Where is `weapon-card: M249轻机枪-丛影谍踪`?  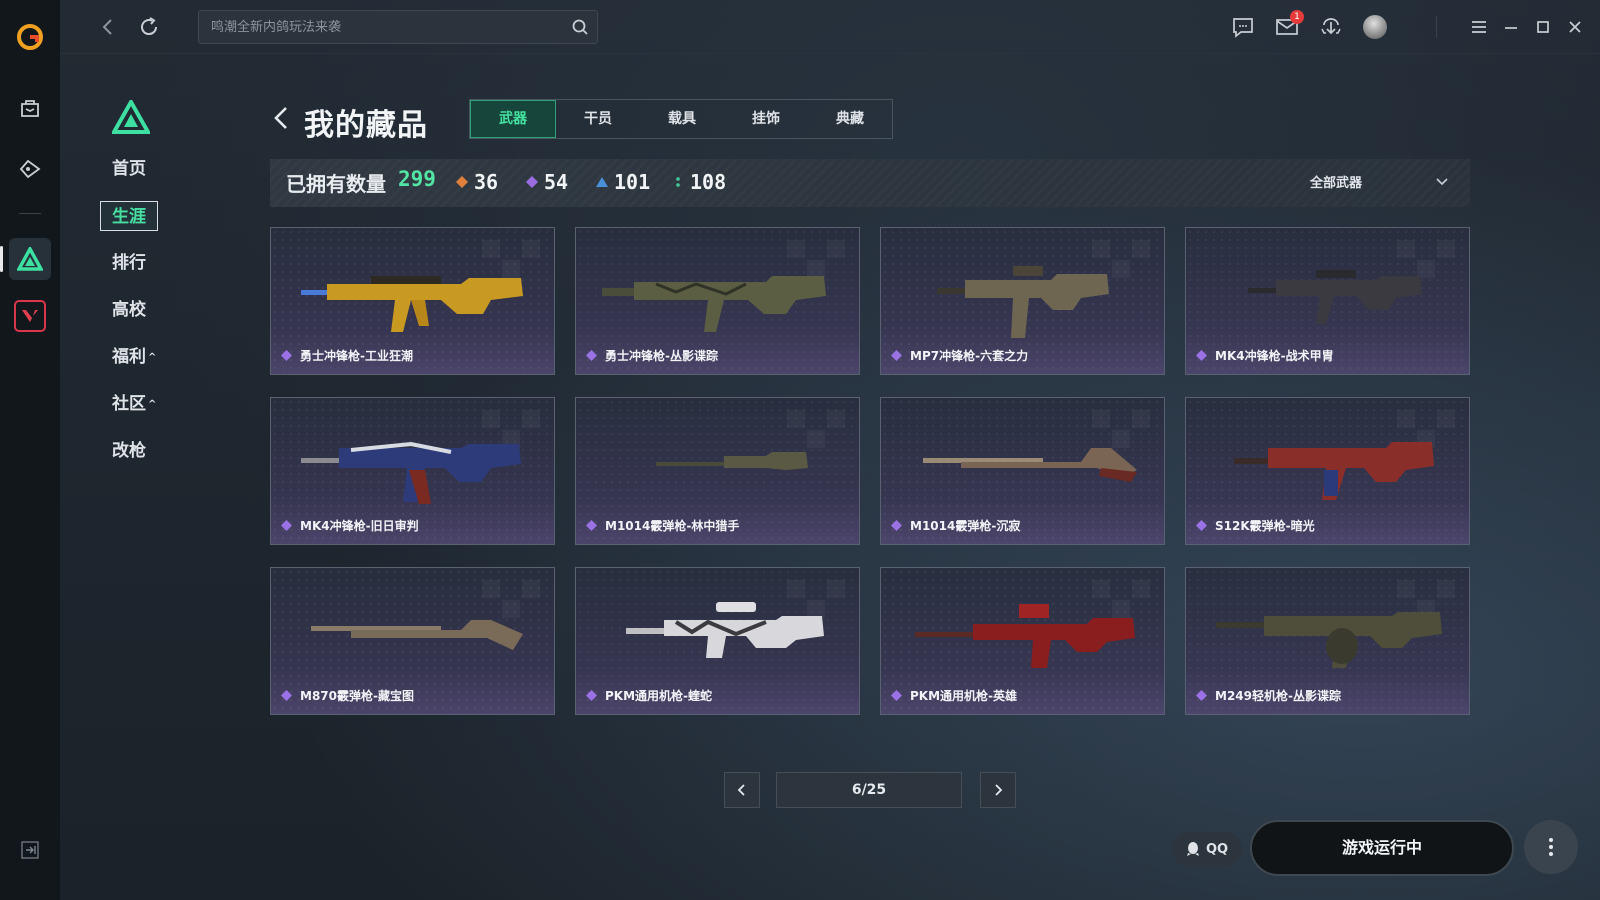
weapon-card: M249轻机枪-丛影谍踪 is located at coordinates (1327, 641).